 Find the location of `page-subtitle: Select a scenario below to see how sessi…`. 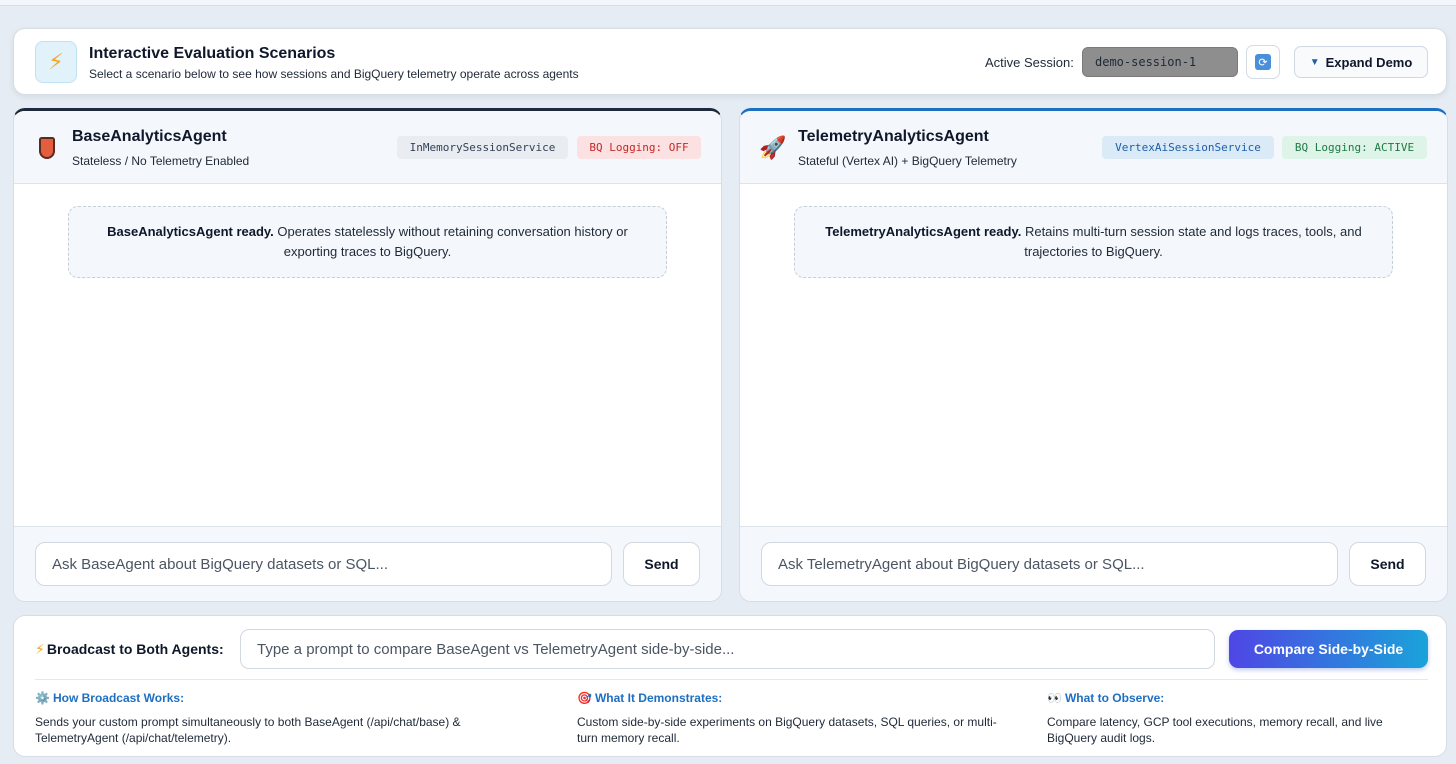

page-subtitle: Select a scenario below to see how sessi… is located at coordinates (334, 74).